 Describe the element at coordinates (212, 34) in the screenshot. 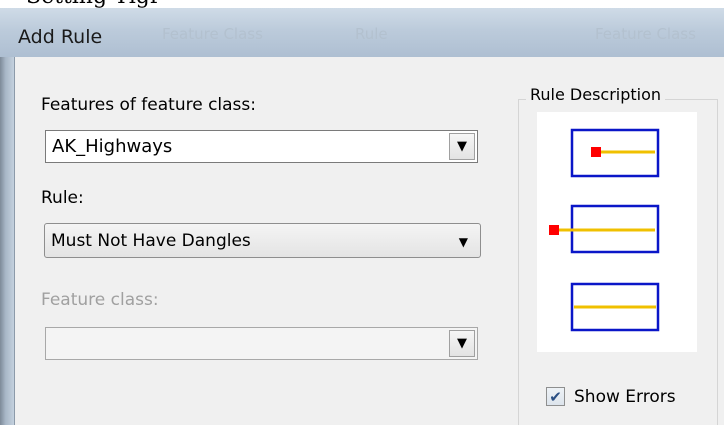

I see `ghost-header-1: Feature Class` at that location.